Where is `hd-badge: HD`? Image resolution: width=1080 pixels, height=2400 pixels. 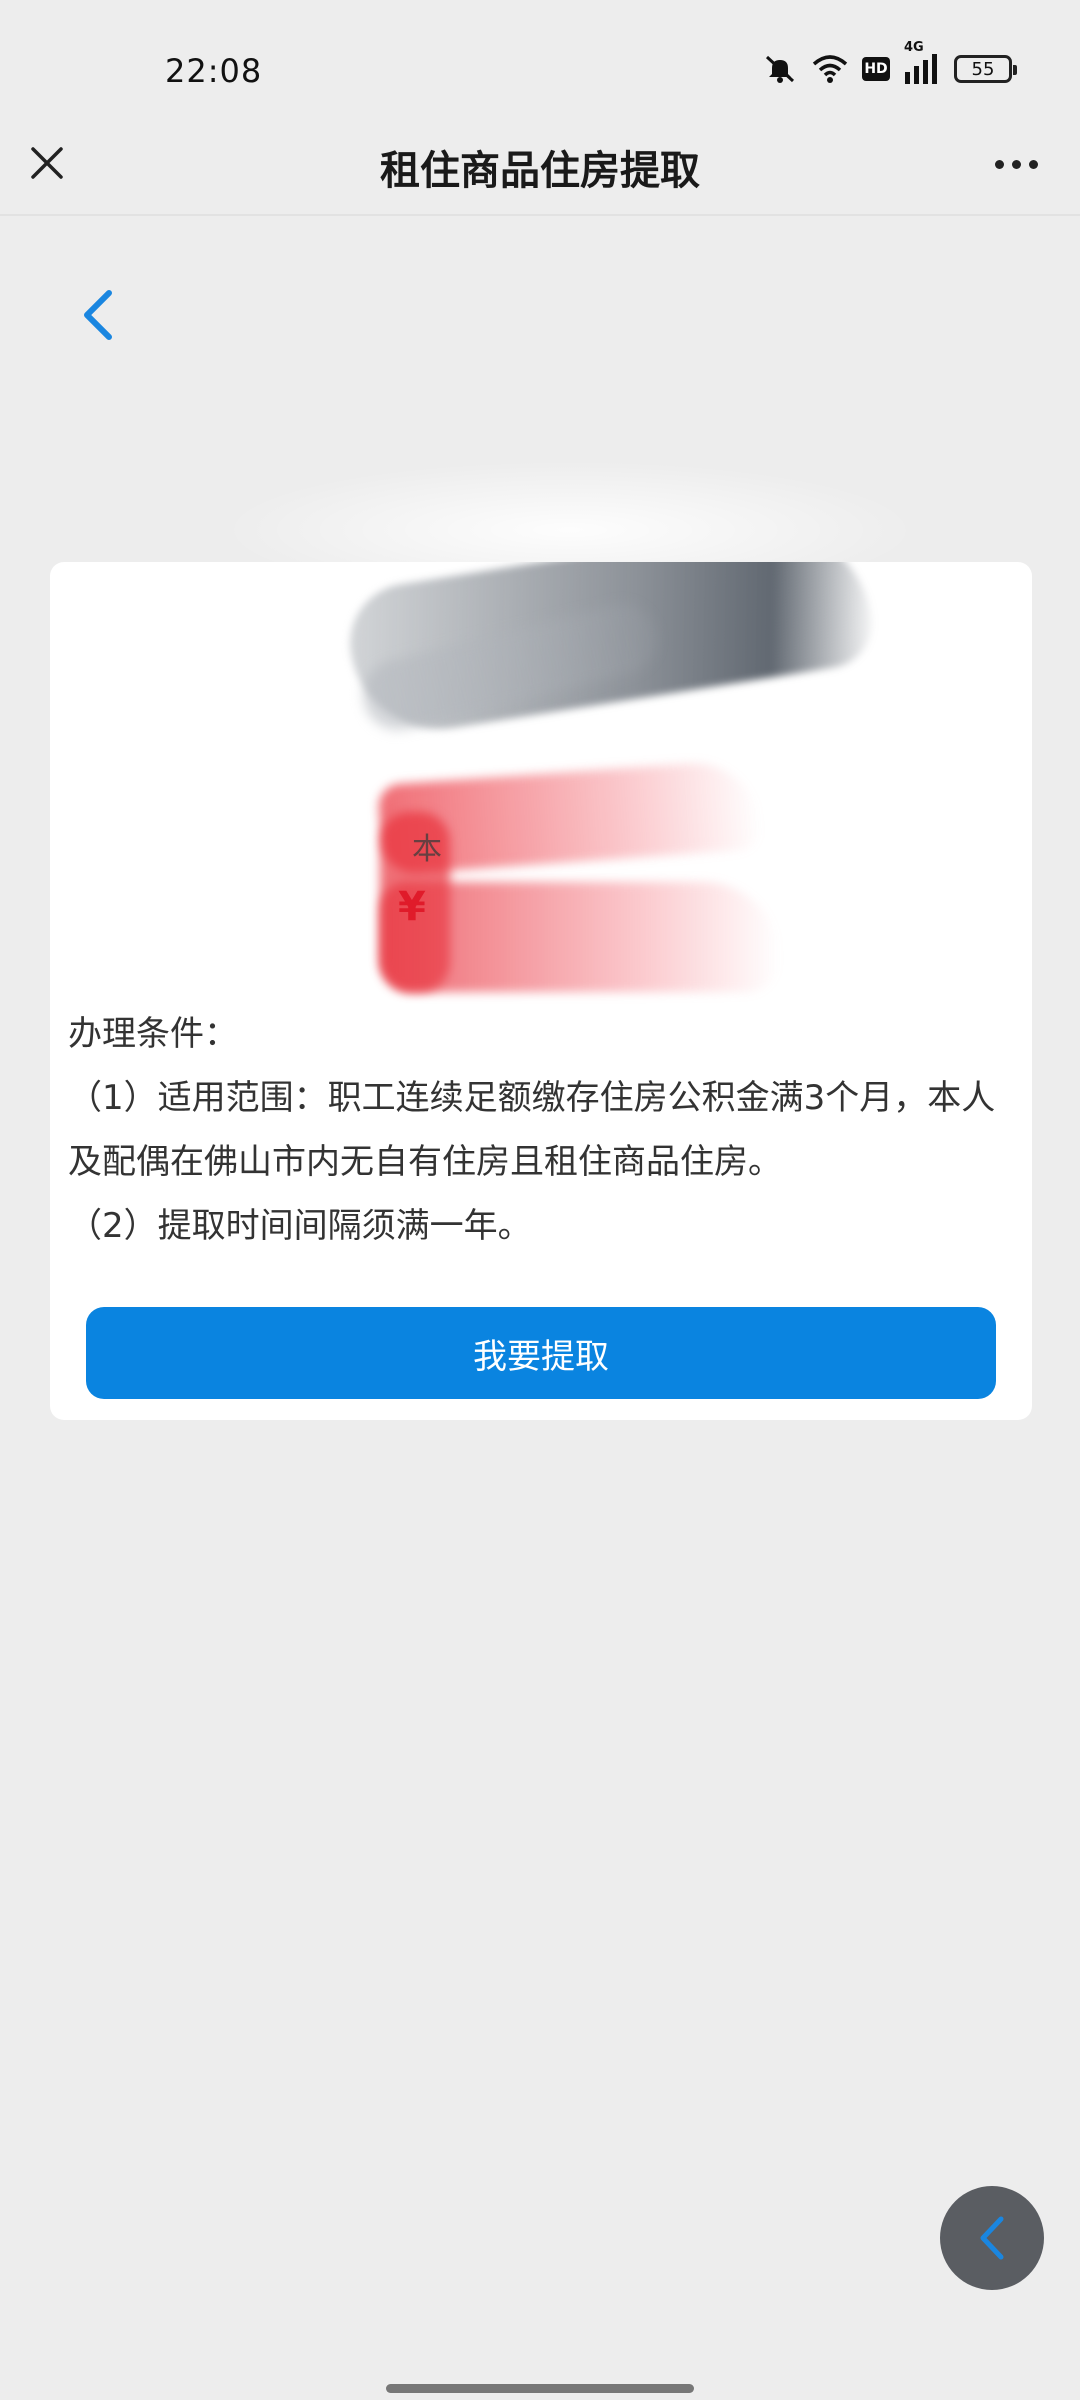 hd-badge: HD is located at coordinates (876, 69).